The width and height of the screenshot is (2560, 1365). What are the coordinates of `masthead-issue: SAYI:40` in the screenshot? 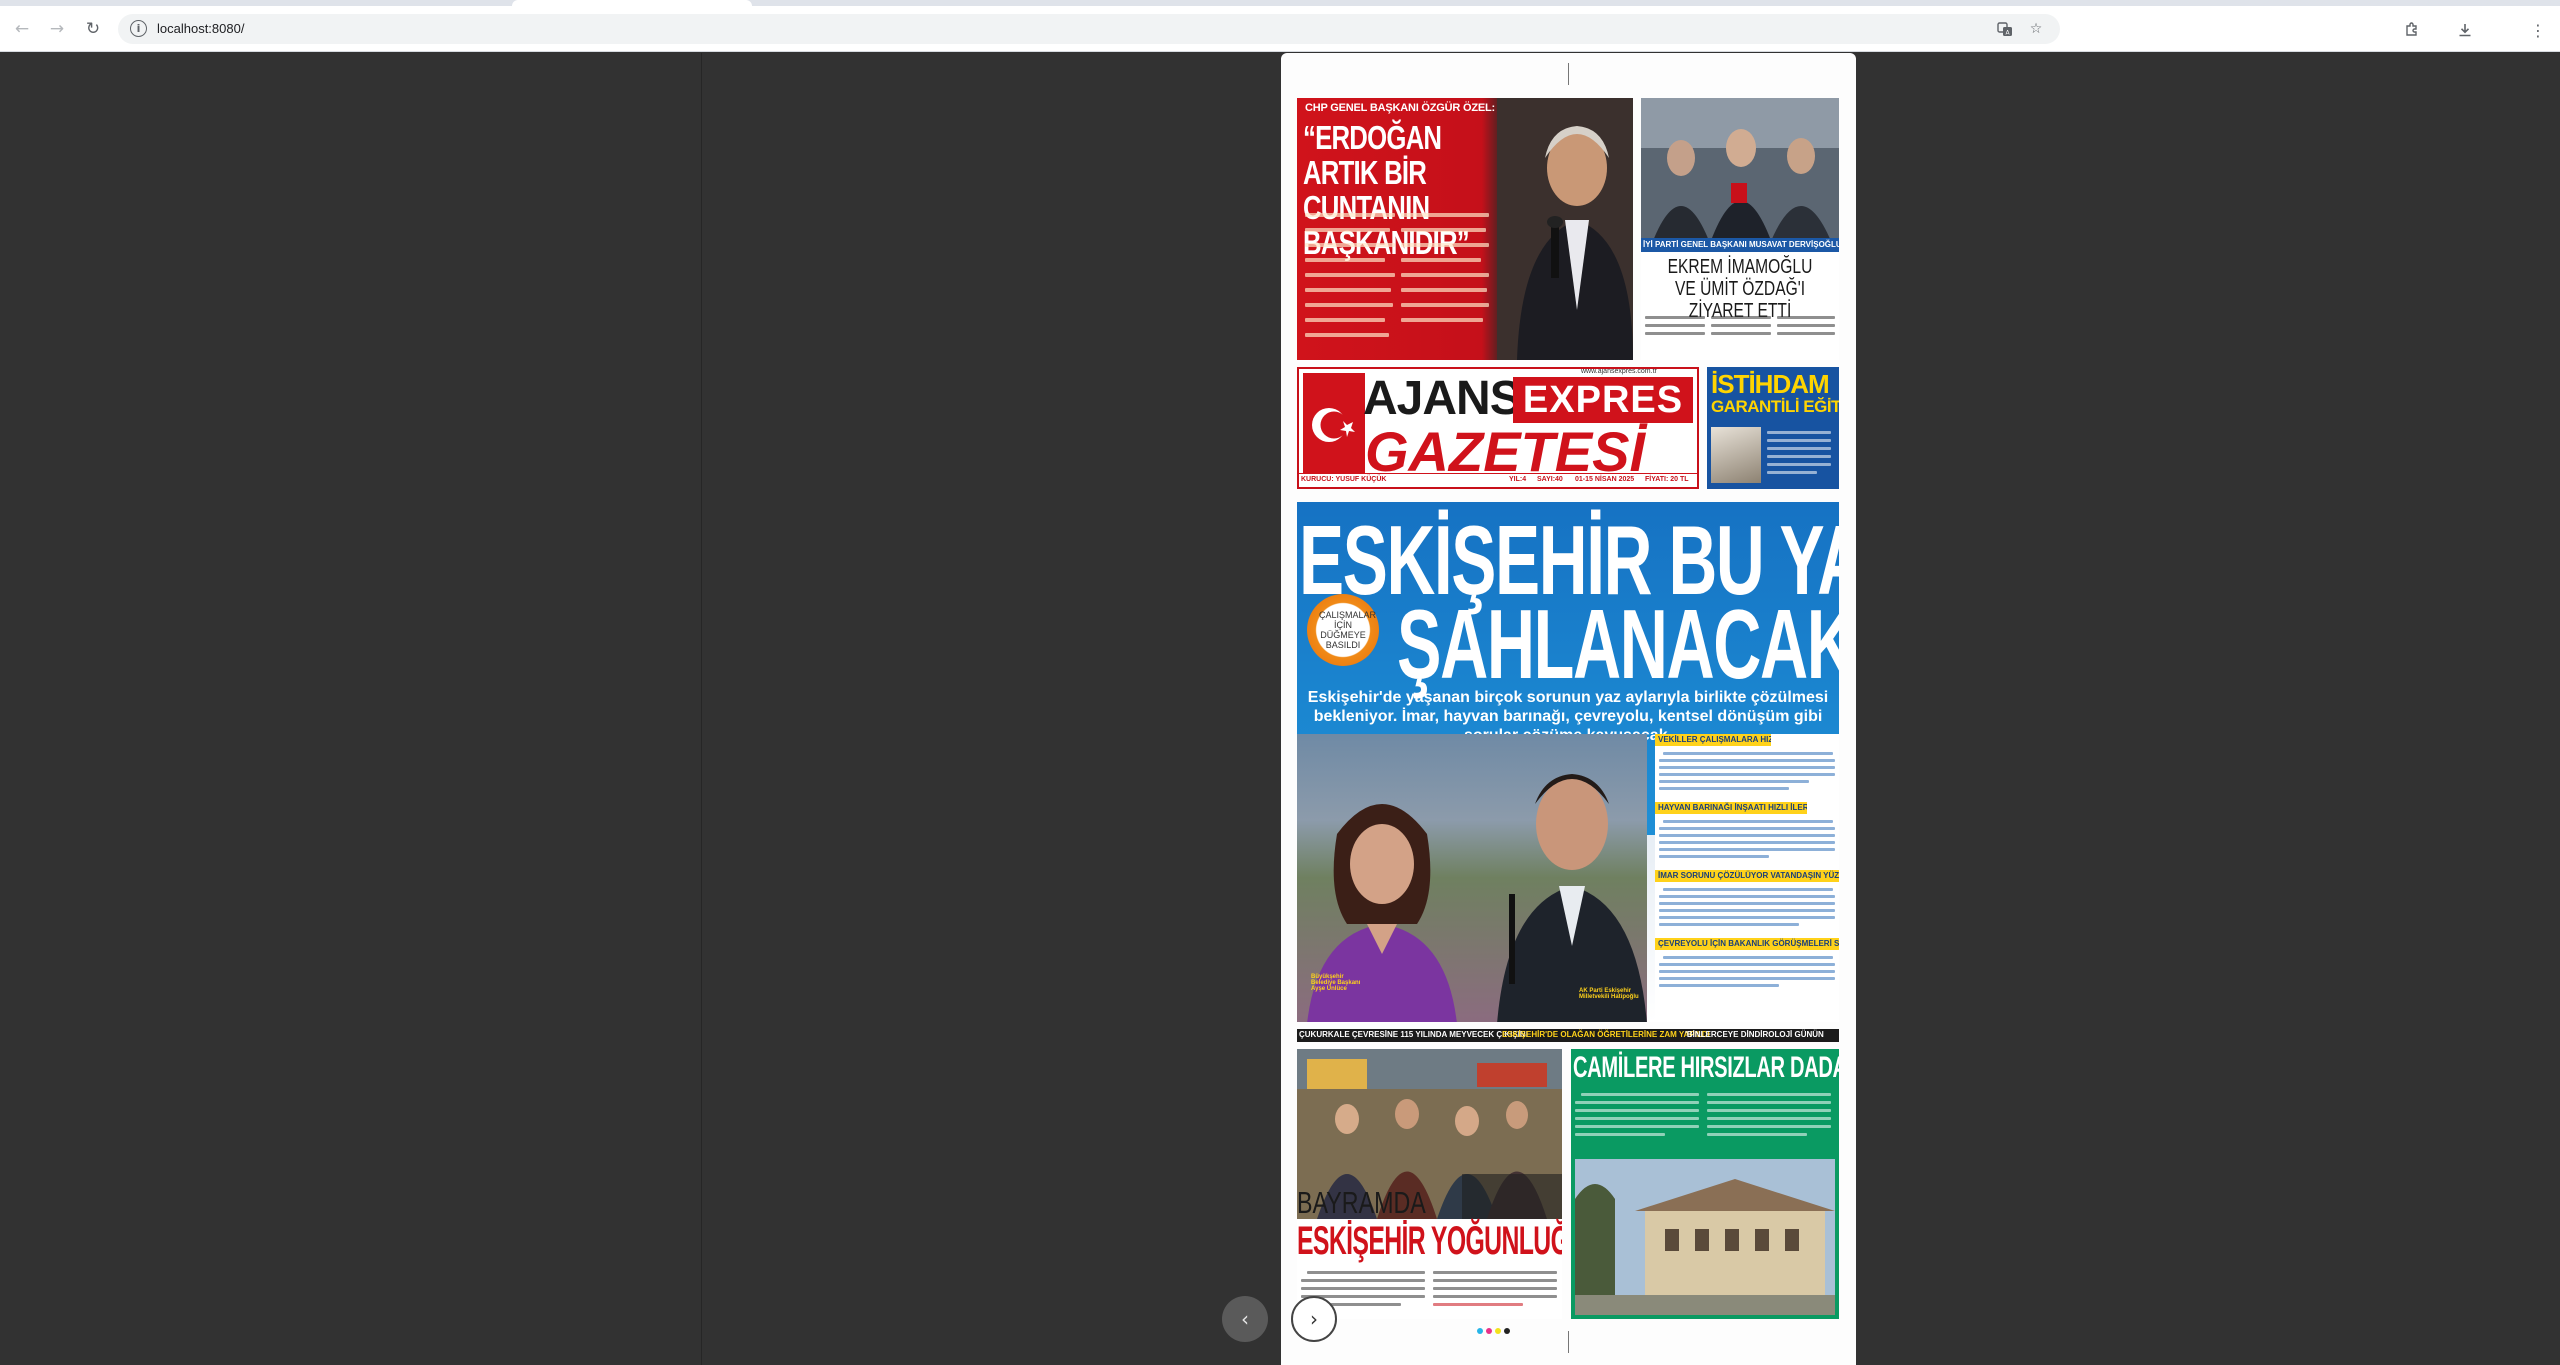 It's located at (1550, 479).